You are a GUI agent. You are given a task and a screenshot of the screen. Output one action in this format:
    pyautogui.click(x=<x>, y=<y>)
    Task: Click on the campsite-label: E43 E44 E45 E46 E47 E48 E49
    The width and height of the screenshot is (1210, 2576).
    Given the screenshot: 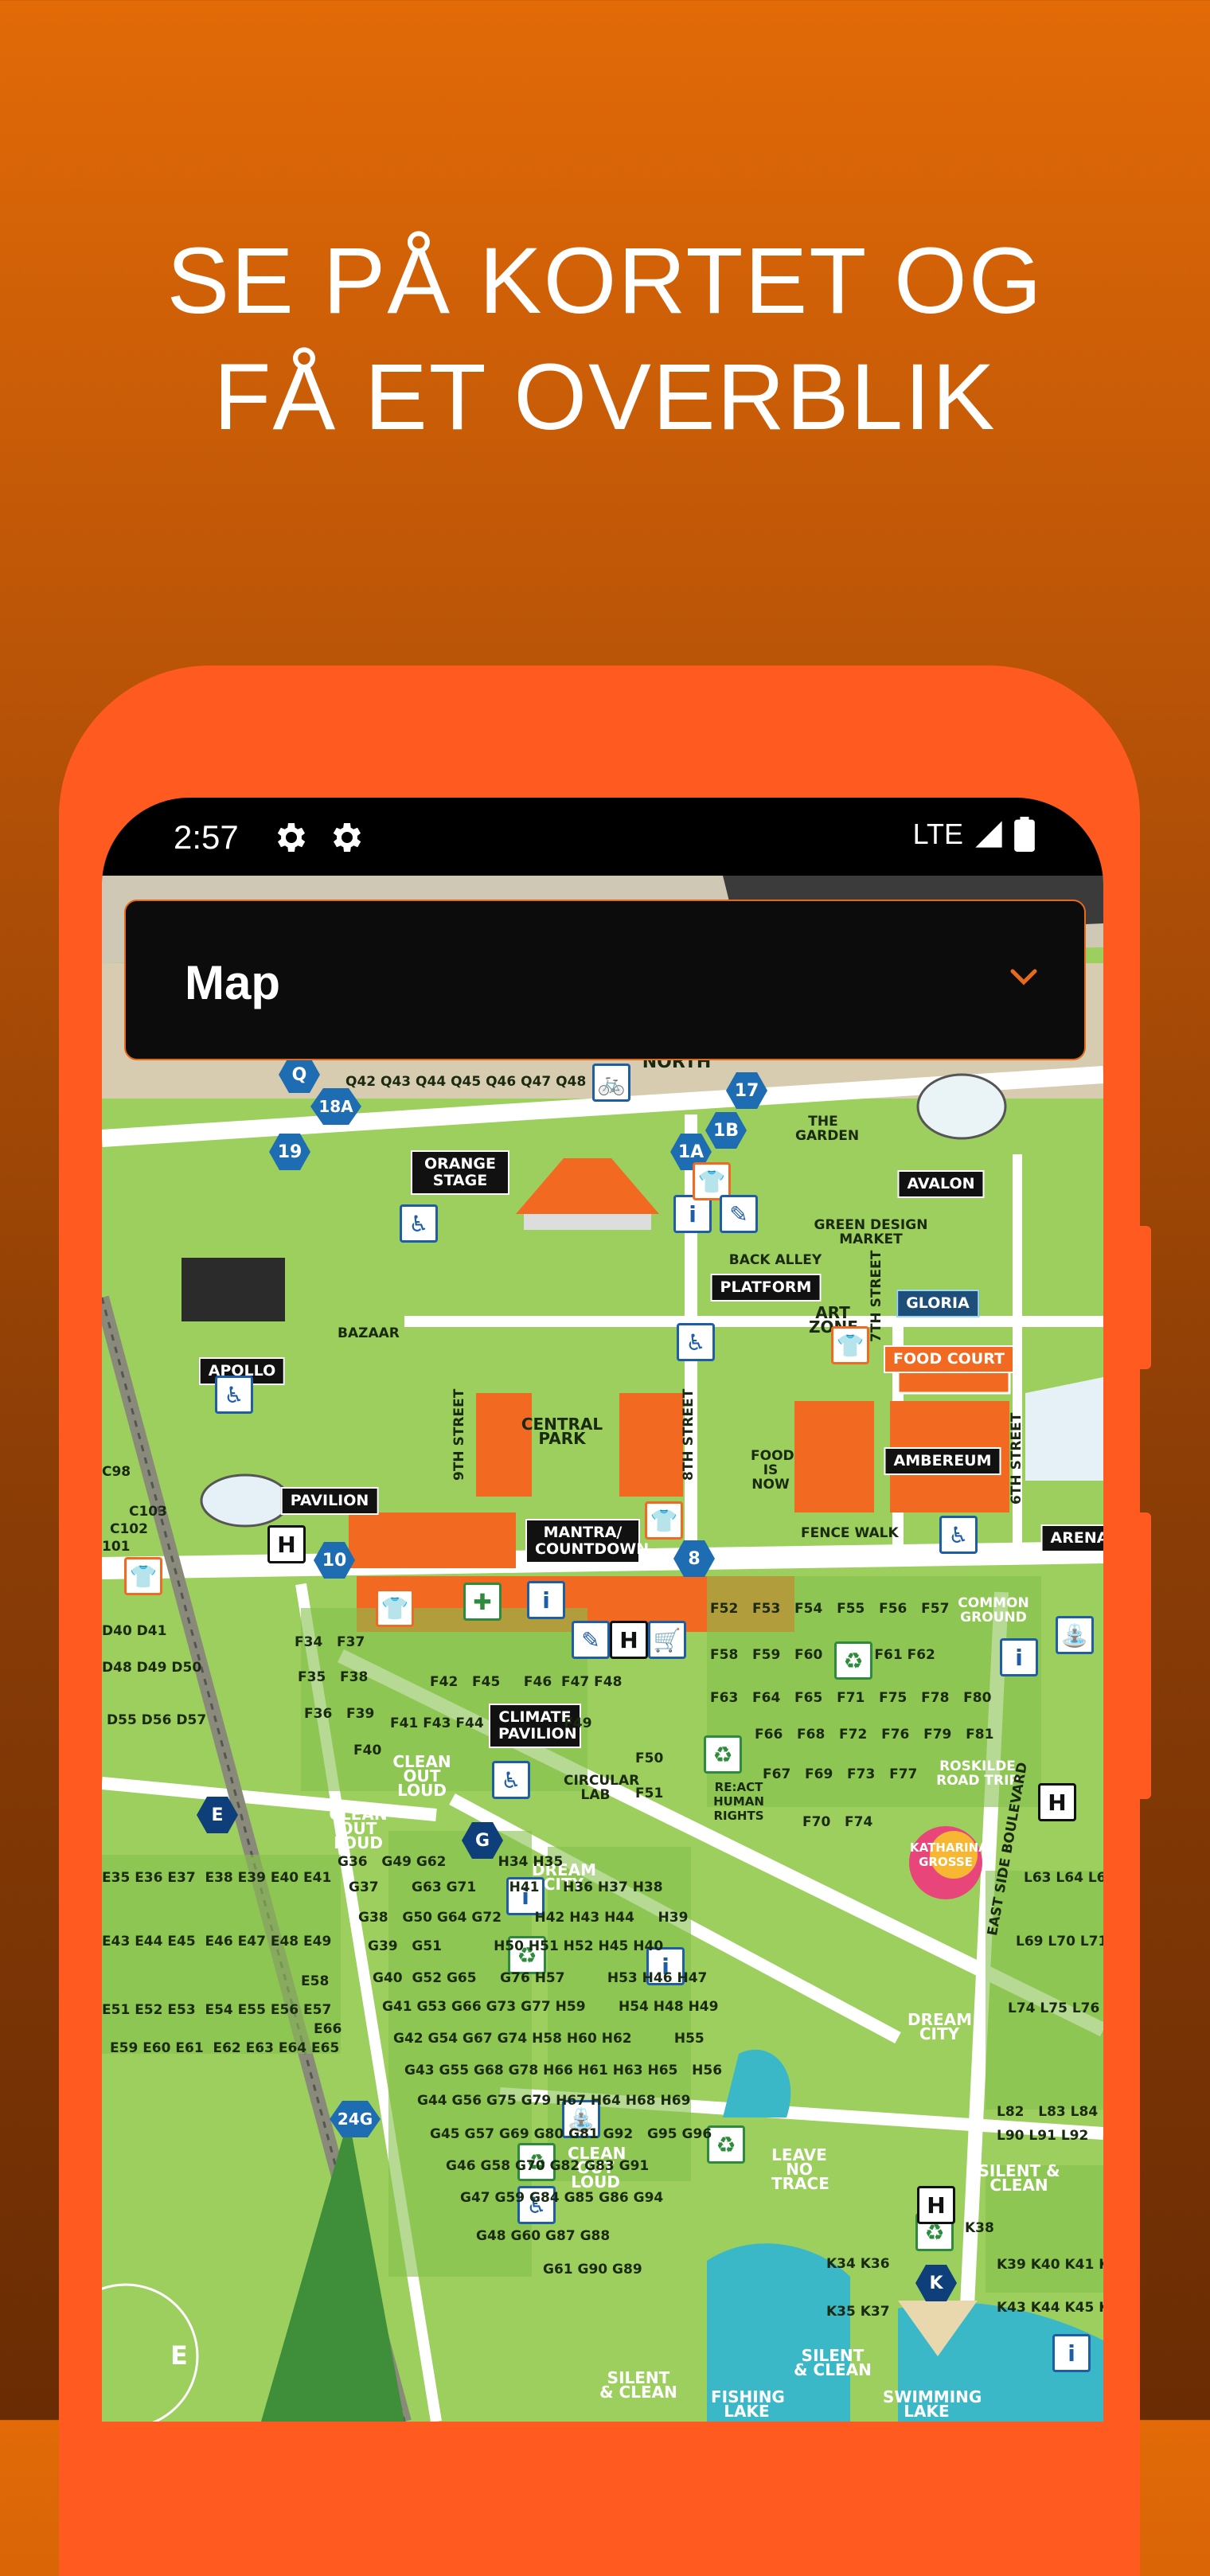 What is the action you would take?
    pyautogui.click(x=217, y=1942)
    